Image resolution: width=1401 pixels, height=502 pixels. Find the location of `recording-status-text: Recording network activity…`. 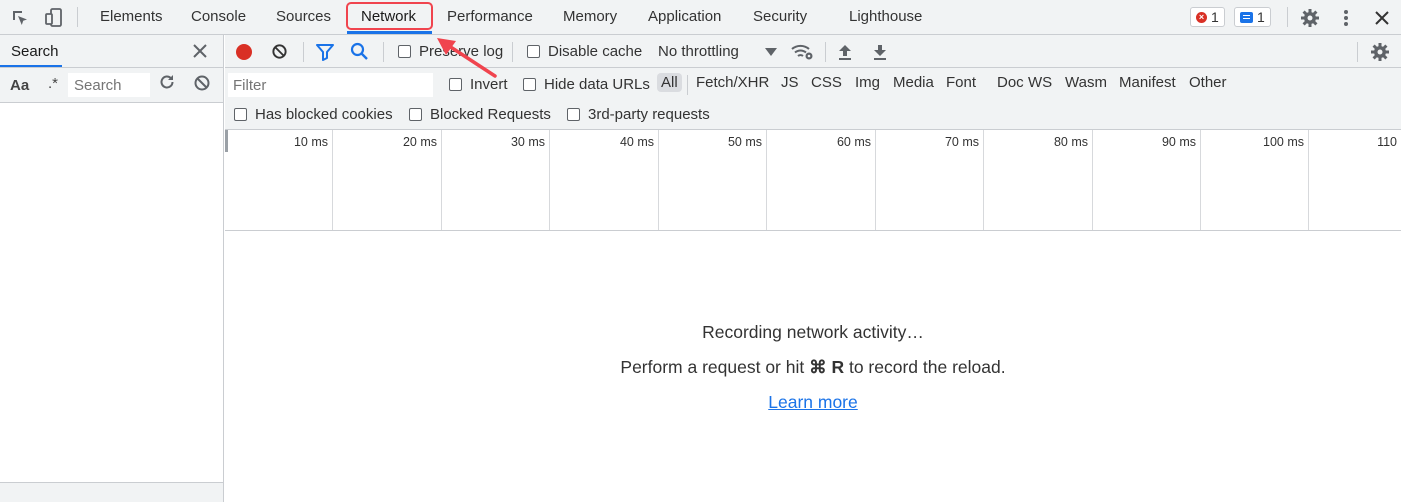

recording-status-text: Recording network activity… is located at coordinates (813, 332).